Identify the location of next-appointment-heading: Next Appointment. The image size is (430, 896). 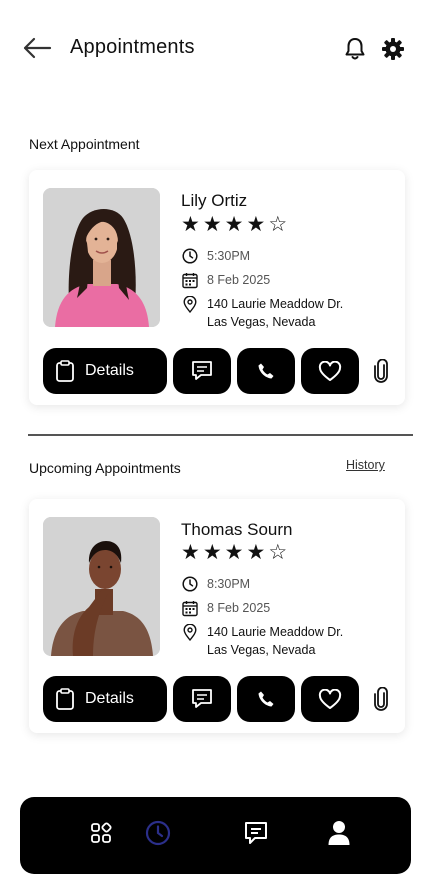
(84, 144).